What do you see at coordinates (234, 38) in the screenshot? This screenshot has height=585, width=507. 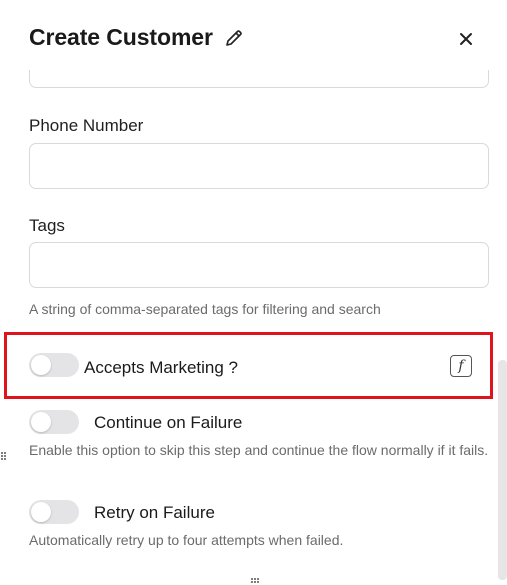 I see `pencil-icon` at bounding box center [234, 38].